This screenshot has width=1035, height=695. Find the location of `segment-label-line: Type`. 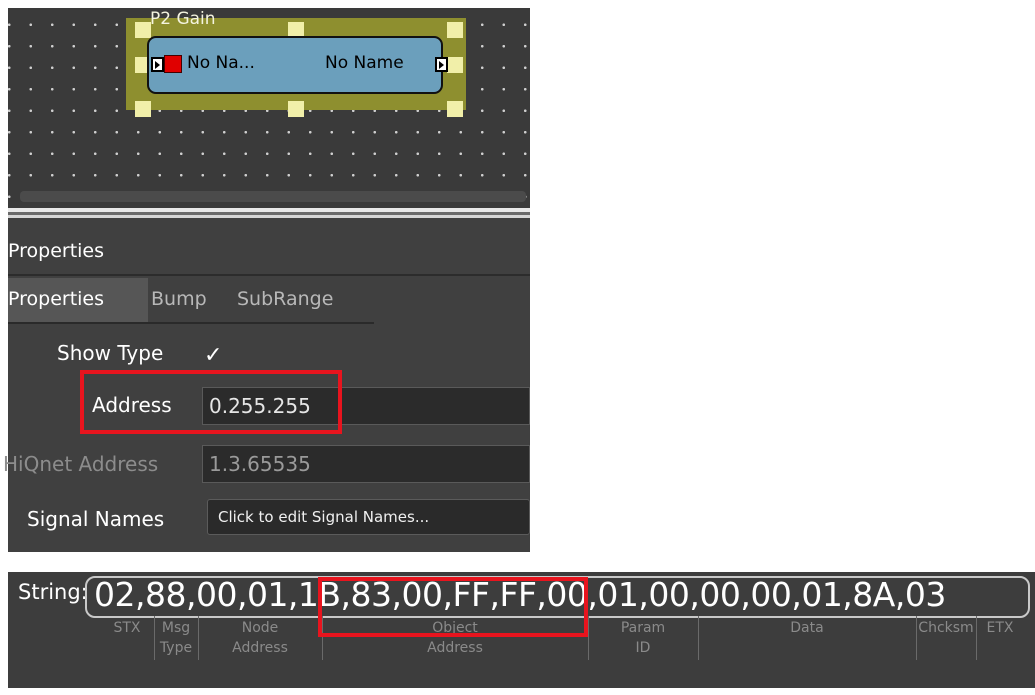

segment-label-line: Type is located at coordinates (176, 648).